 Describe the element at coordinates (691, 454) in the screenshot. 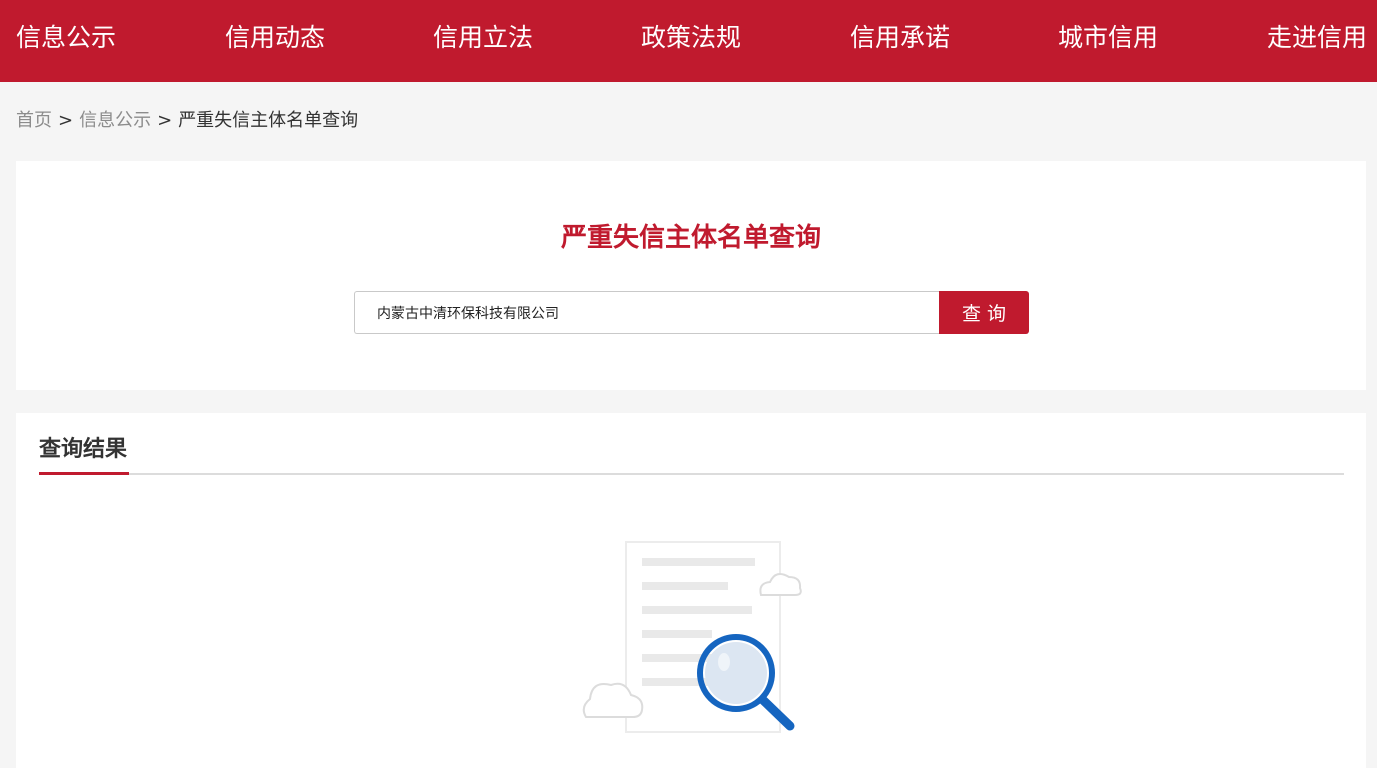

I see `results-header: 查询结果` at that location.